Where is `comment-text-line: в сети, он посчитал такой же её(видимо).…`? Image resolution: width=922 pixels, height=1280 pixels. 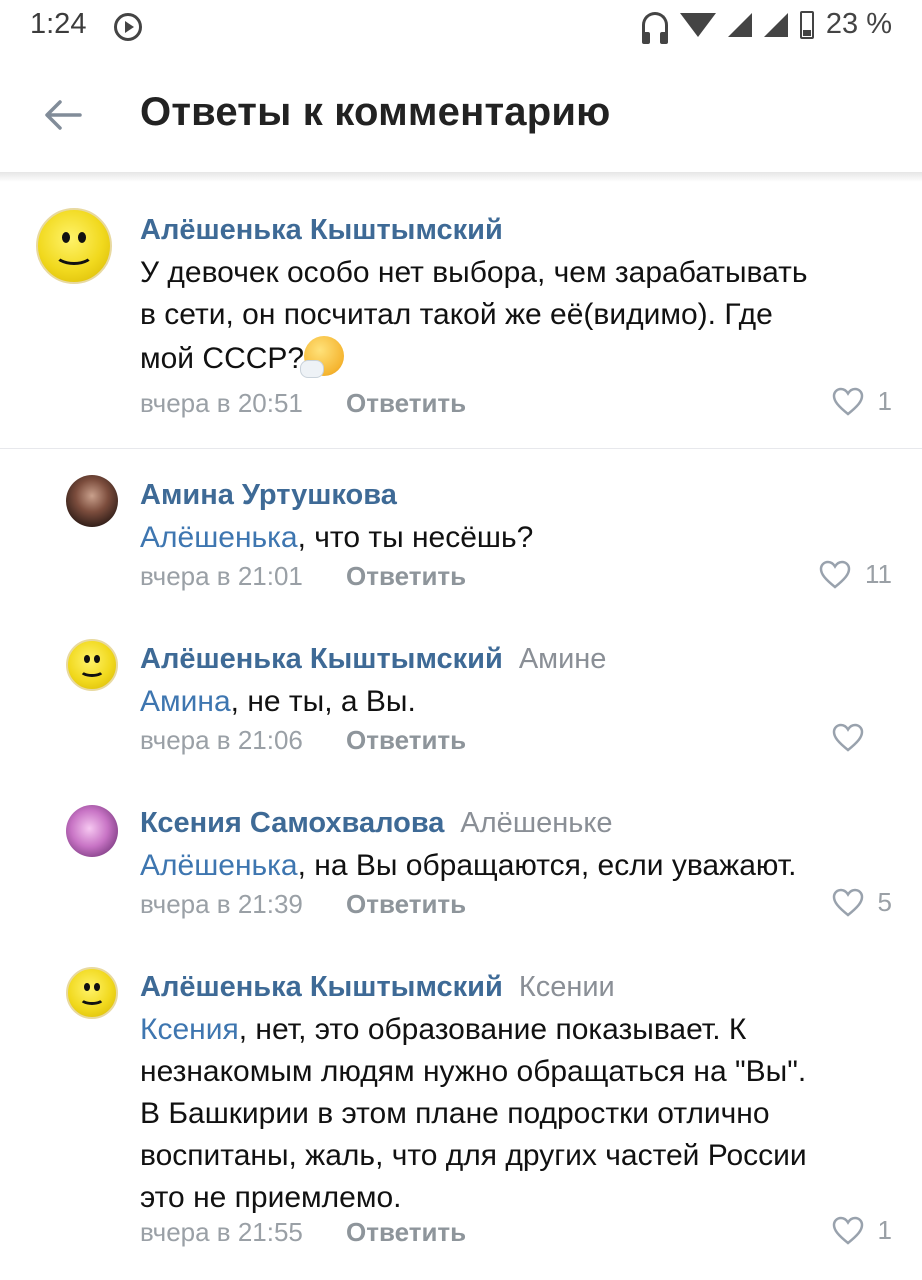
comment-text-line: в сети, он посчитал такой же её(видимо).… is located at coordinates (456, 314).